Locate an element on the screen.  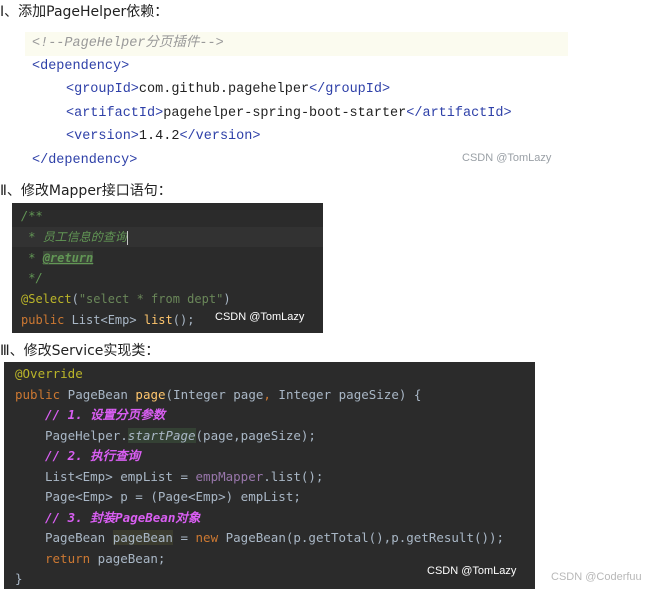
xml-line-dependency-open: <dependency> is located at coordinates (80, 67).